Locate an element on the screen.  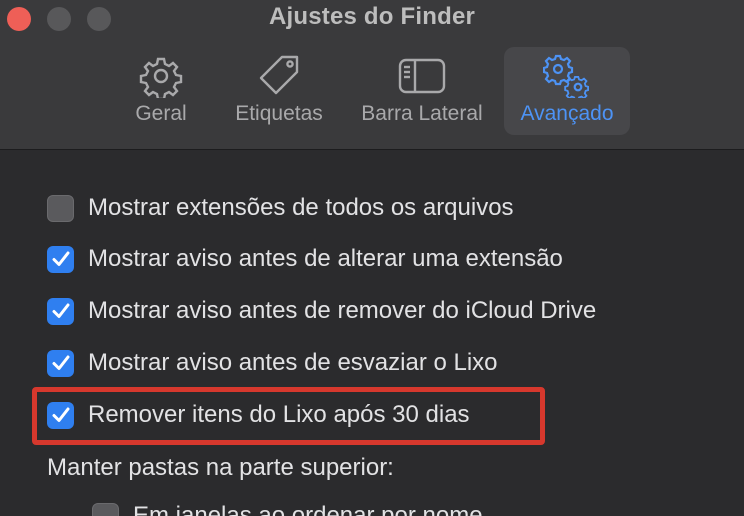
tab-avancado: Avançado is located at coordinates (567, 91).